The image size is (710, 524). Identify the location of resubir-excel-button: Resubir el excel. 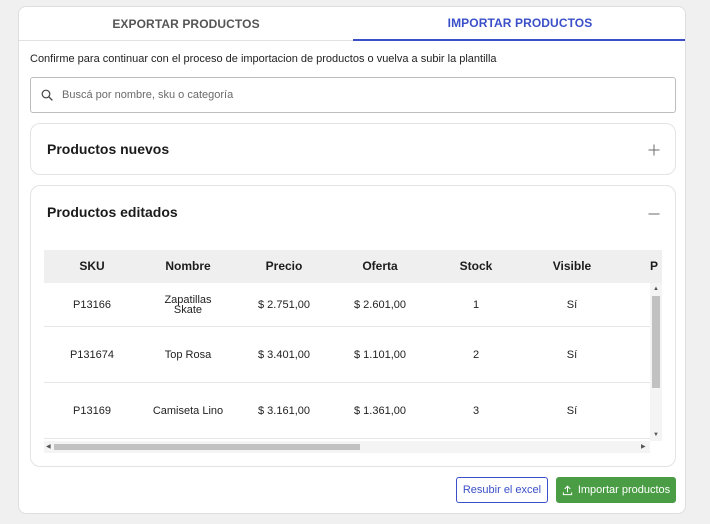
(502, 490).